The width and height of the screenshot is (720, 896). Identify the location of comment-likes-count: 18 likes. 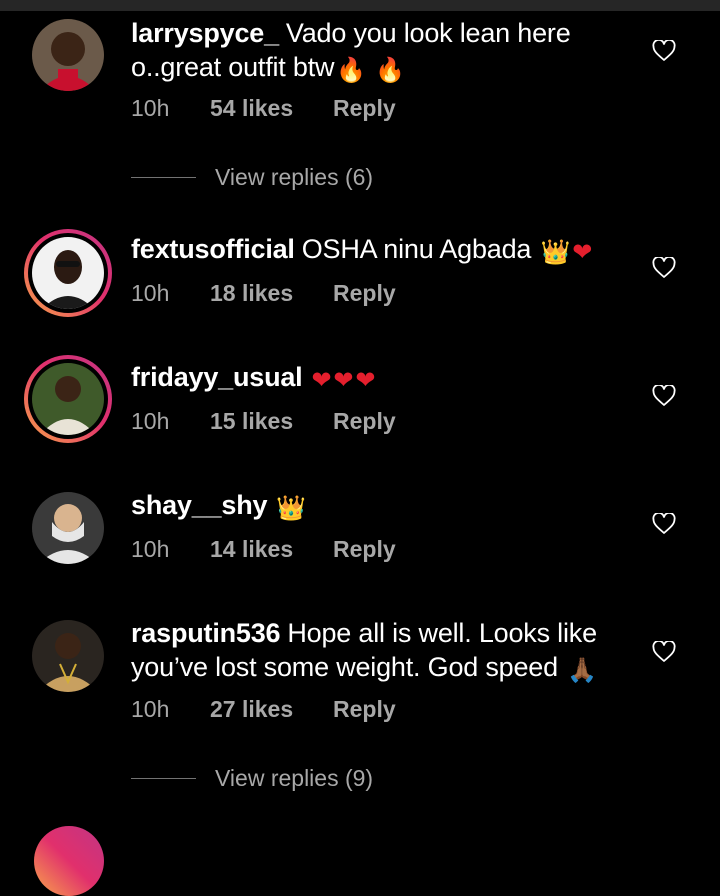
(271, 293).